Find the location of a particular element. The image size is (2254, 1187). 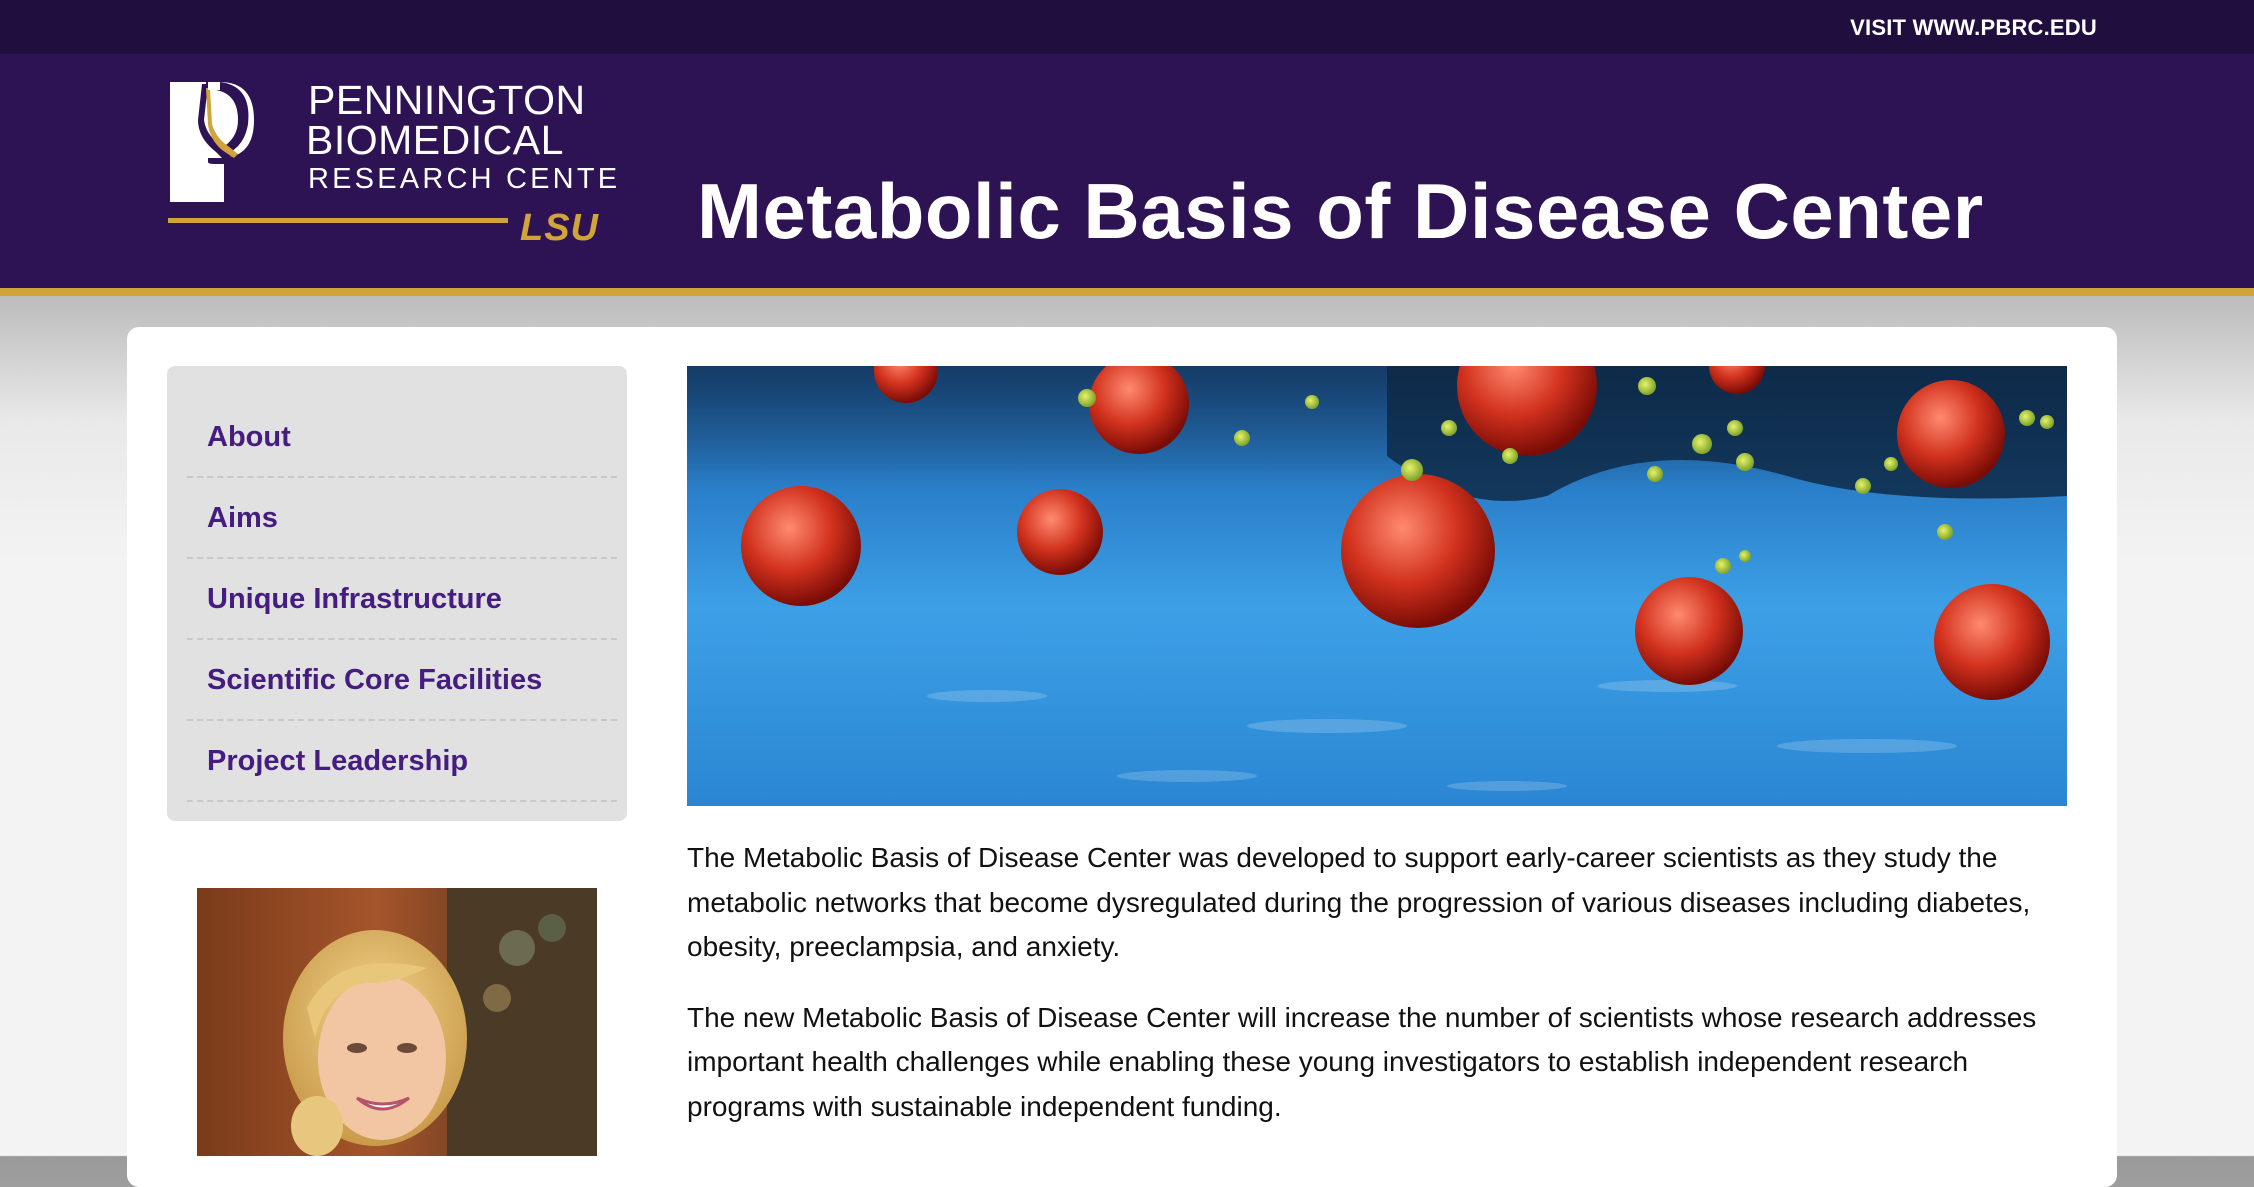

page-title: Metabolic Basis of Disease Center is located at coordinates (1340, 211).